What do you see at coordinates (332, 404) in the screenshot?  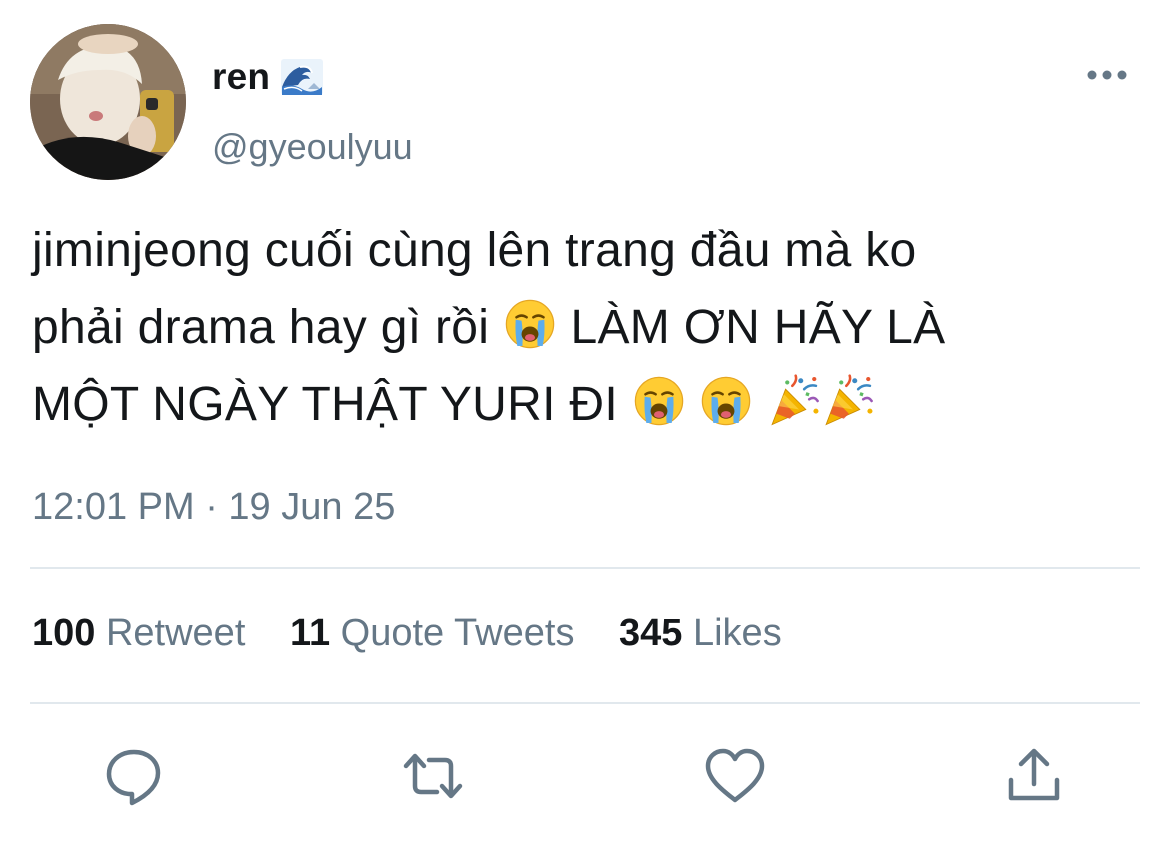 I see `tweet-text-segment: MỘT NGÀY THẬT YURI ĐI` at bounding box center [332, 404].